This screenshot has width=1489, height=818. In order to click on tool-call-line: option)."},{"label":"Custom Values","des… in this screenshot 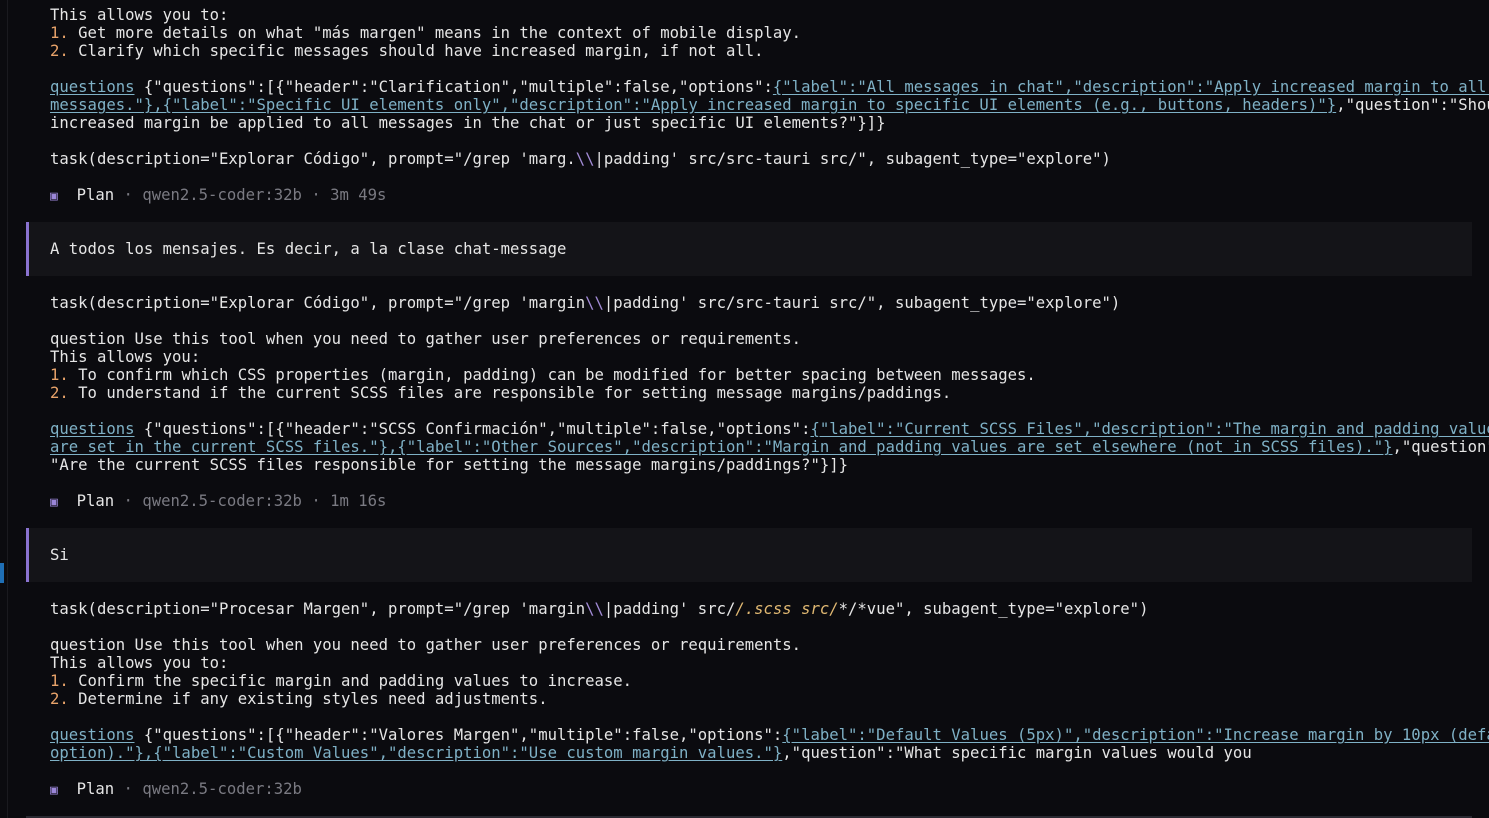, I will do `click(651, 753)`.